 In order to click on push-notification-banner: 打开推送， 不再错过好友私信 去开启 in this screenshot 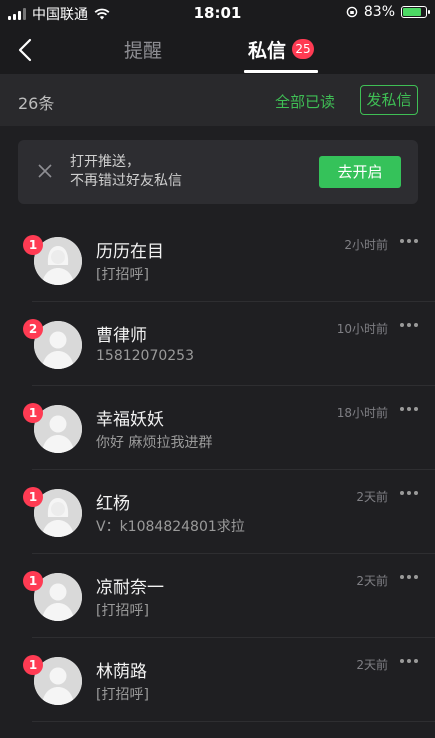, I will do `click(218, 172)`.